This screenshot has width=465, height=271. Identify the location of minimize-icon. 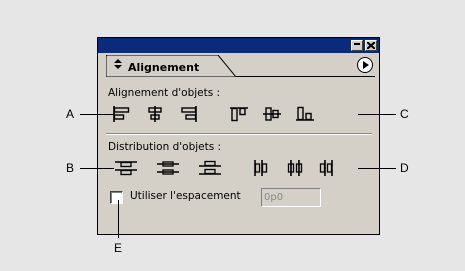
(357, 45).